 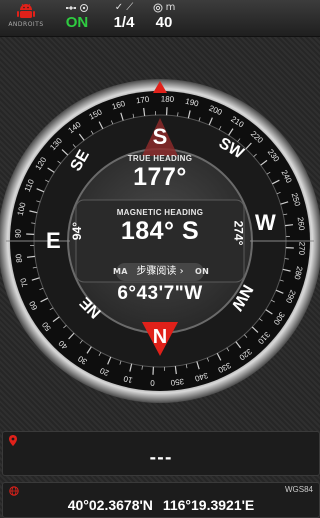 What do you see at coordinates (168, 99) in the screenshot?
I see `dial-degree-label: 180` at bounding box center [168, 99].